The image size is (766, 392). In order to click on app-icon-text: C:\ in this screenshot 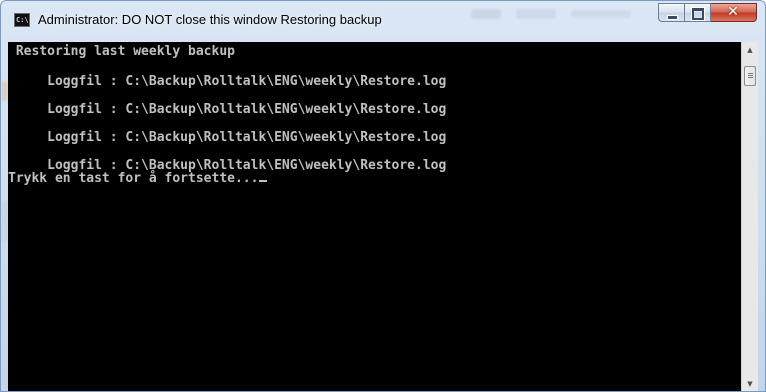, I will do `click(22, 20)`.